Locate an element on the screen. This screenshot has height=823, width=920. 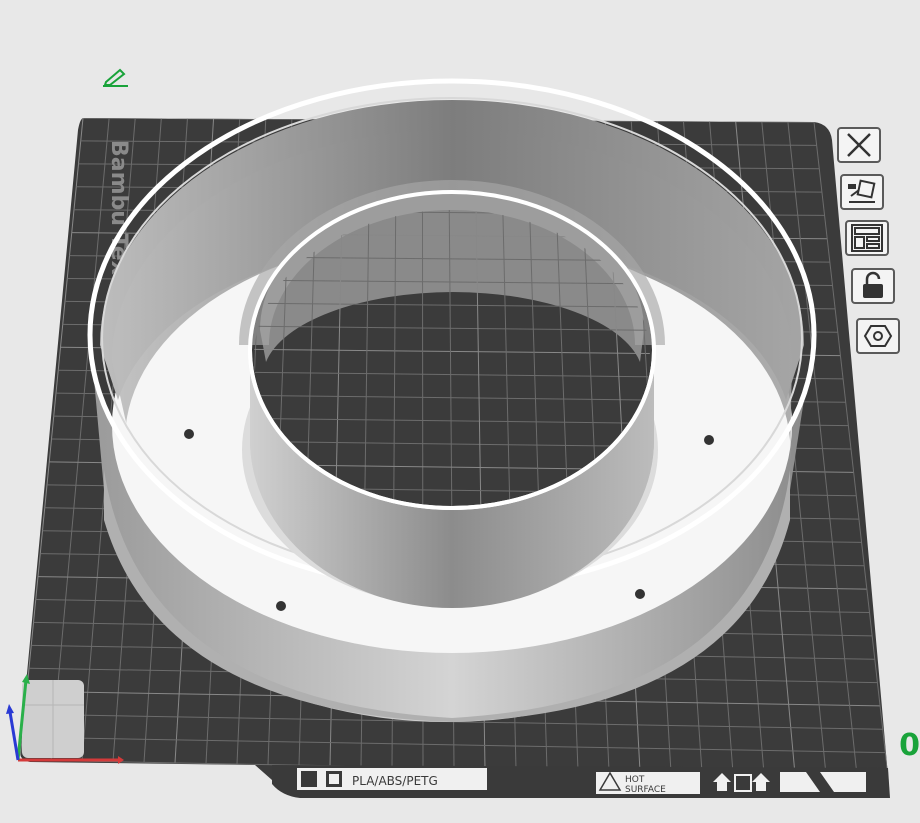
surface-text: SURFACE is located at coordinates (645, 790).